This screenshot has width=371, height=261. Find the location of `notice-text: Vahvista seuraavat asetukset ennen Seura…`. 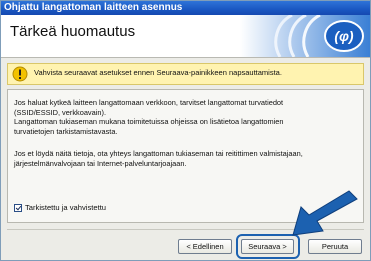

notice-text: Vahvista seuraavat asetukset ennen Seura… is located at coordinates (158, 72).